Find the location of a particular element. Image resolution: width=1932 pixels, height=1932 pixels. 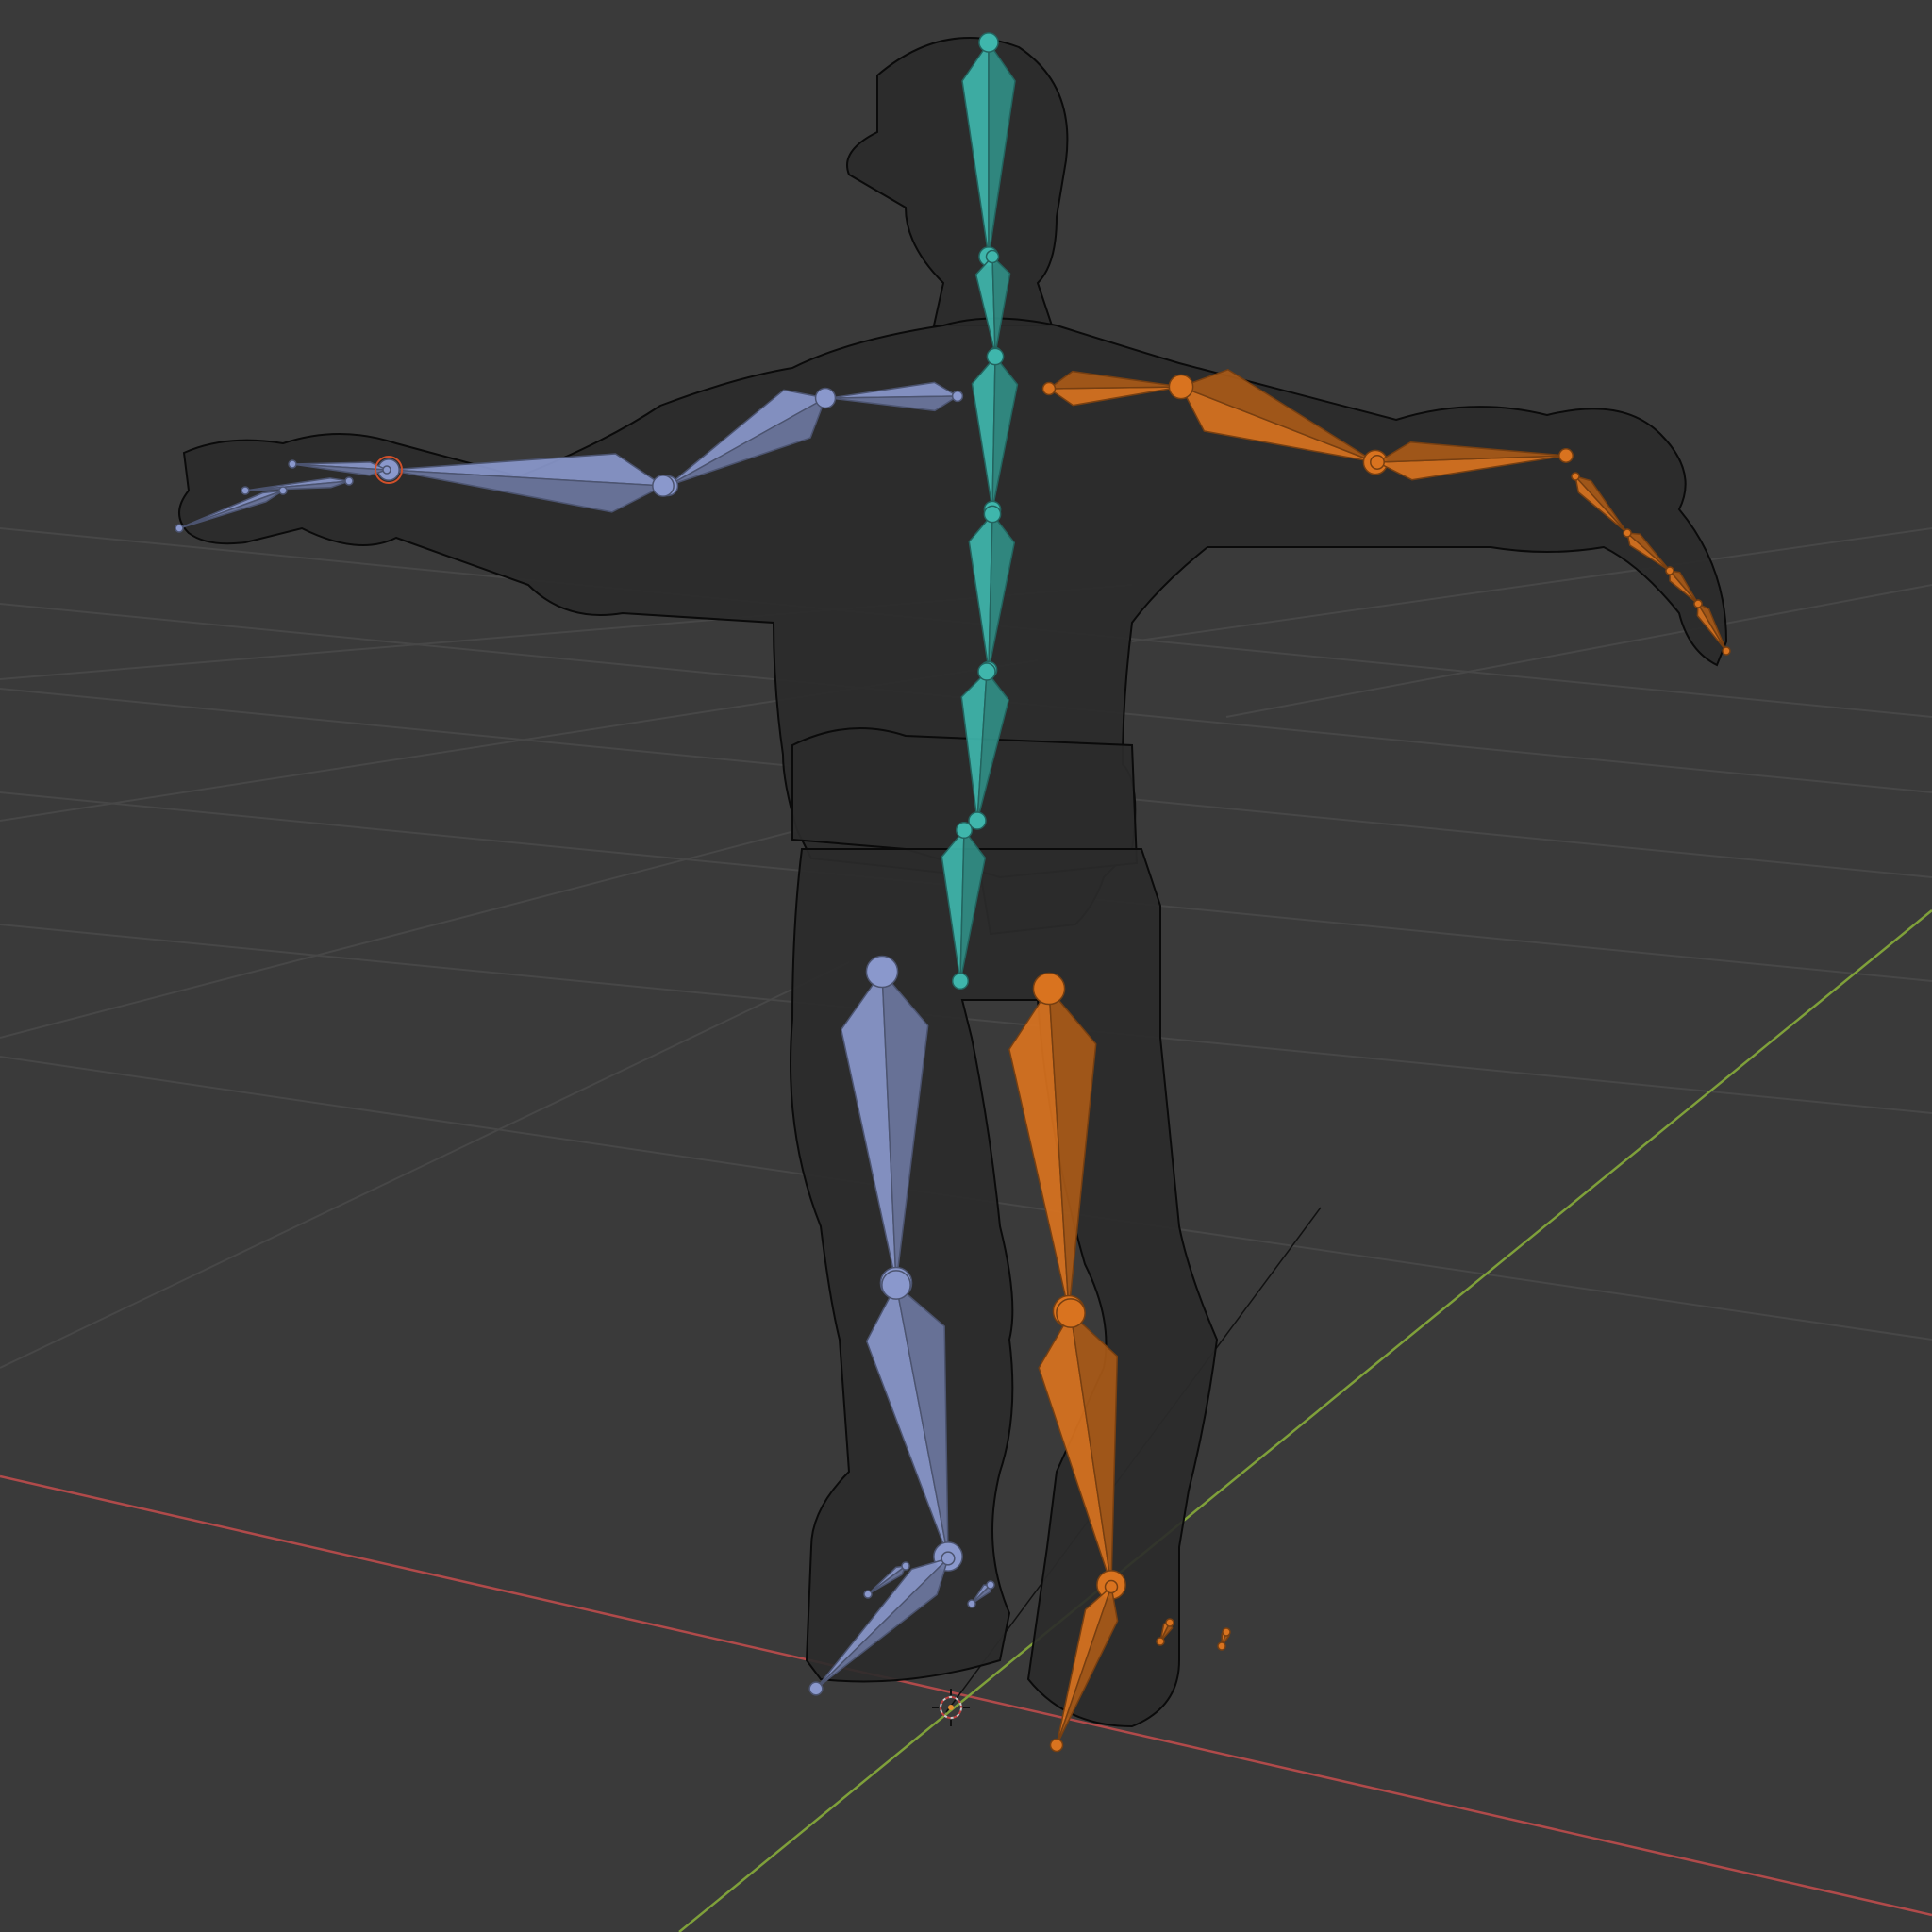

bone-finger is located at coordinates (1224, 1639).